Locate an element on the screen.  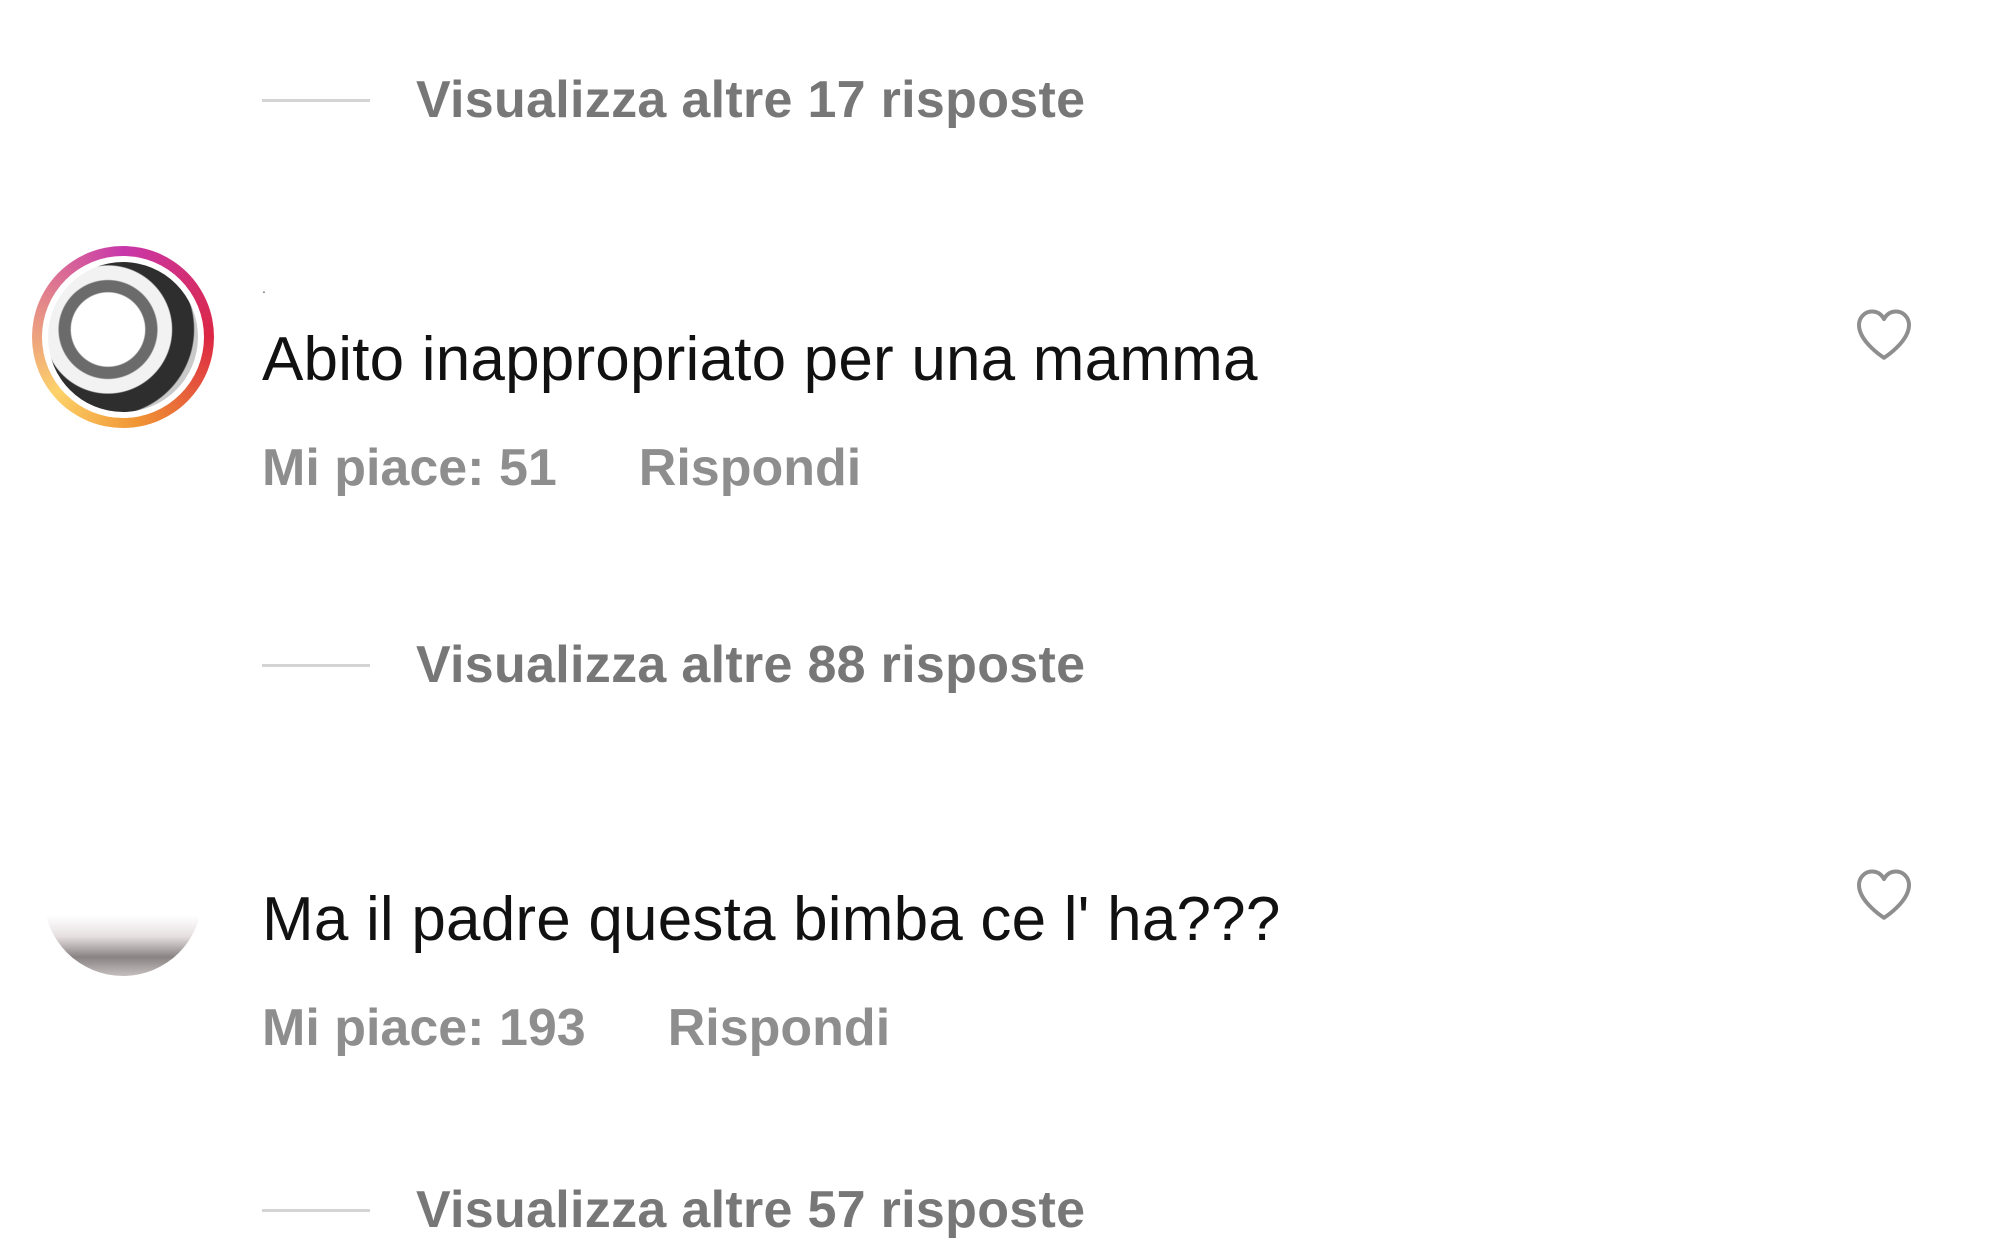
comment-text: Abito inappropriato per una mamma is located at coordinates (760, 359).